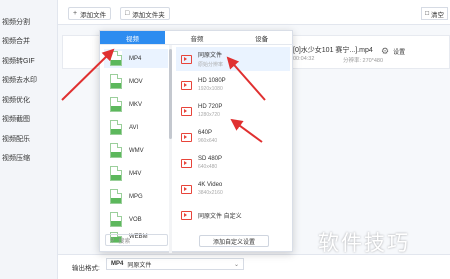  I want to click on format-item-mp4: MP4, so click(136, 58).